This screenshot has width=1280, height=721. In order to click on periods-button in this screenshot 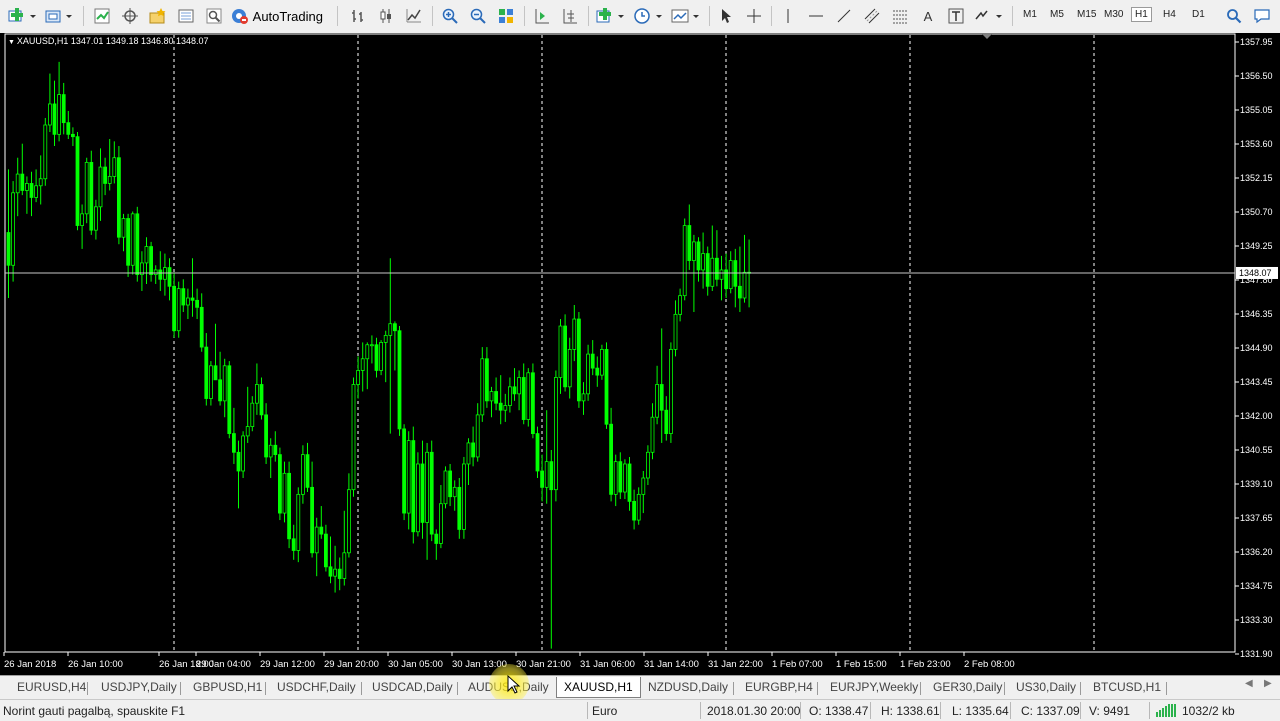, I will do `click(649, 16)`.